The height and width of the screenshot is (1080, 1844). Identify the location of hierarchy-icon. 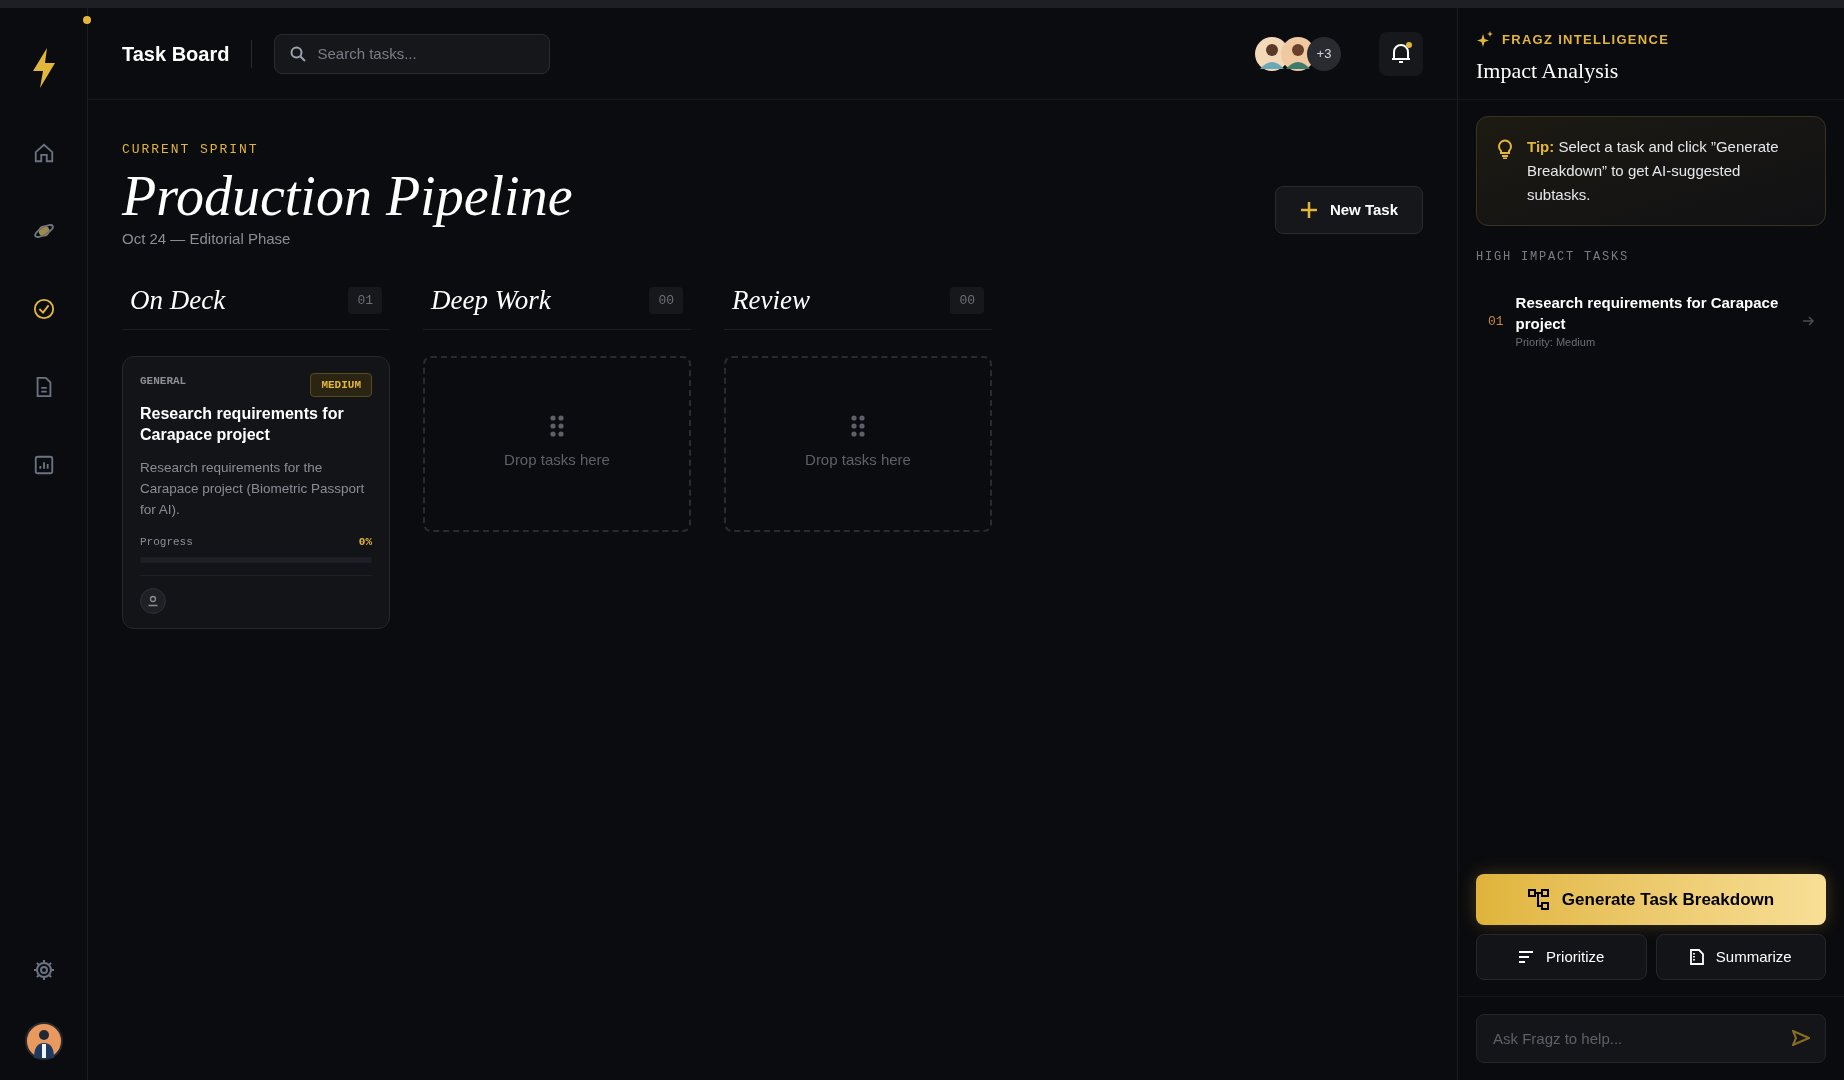
(1538, 899).